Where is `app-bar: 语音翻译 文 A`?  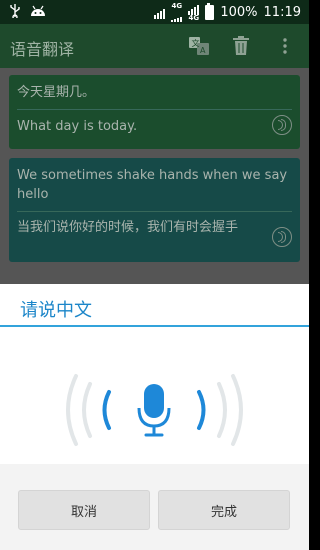
app-bar: 语音翻译 文 A is located at coordinates (154, 46).